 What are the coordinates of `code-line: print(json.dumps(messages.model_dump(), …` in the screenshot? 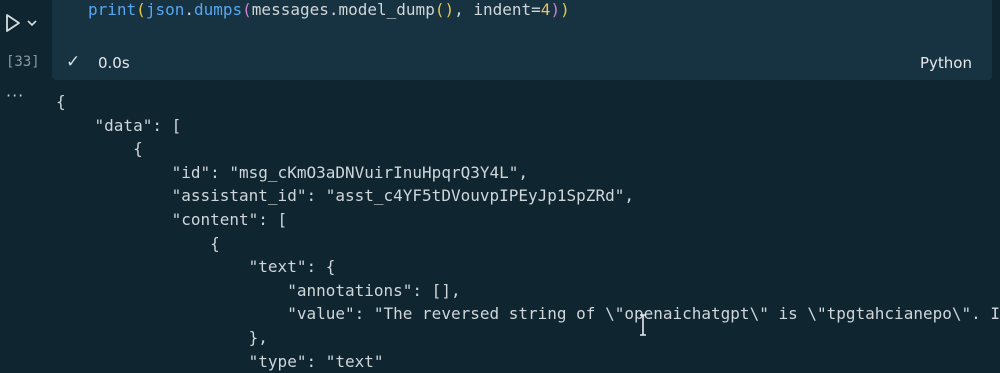 It's located at (329, 10).